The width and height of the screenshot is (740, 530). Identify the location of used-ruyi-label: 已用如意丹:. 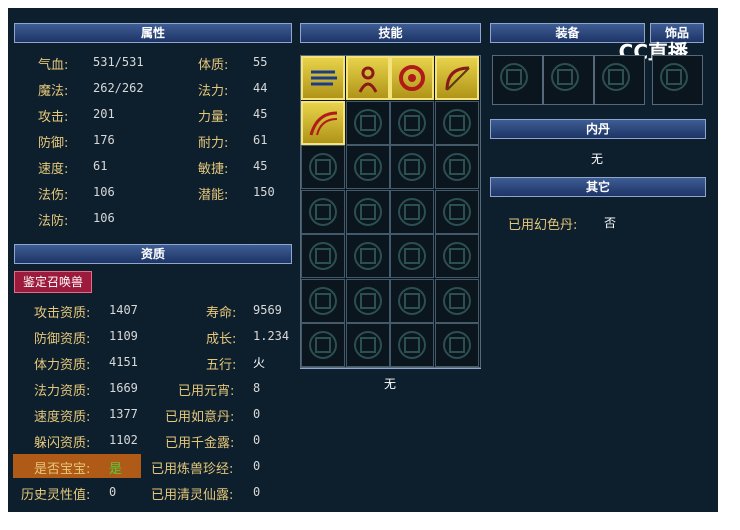
(200, 417).